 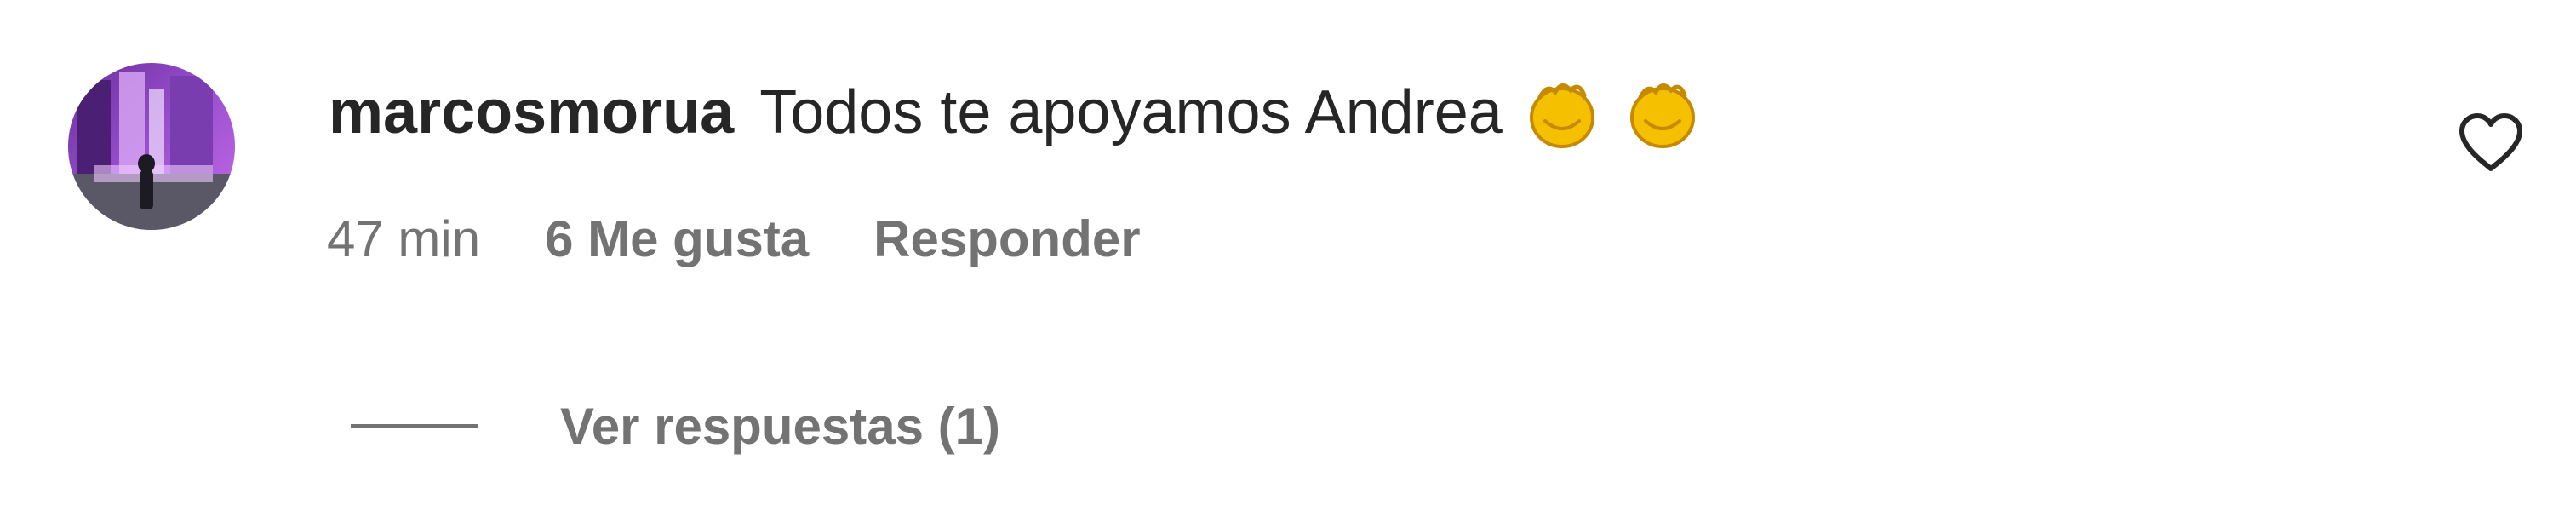 I want to click on comment-time: 47 min, so click(x=403, y=238).